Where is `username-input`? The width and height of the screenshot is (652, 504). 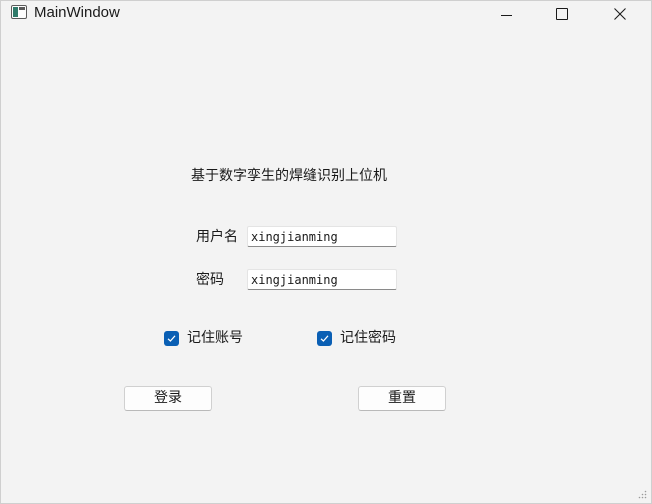
username-input is located at coordinates (322, 236).